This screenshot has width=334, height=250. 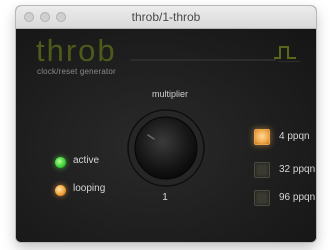 I want to click on looping-label: looping, so click(x=89, y=188).